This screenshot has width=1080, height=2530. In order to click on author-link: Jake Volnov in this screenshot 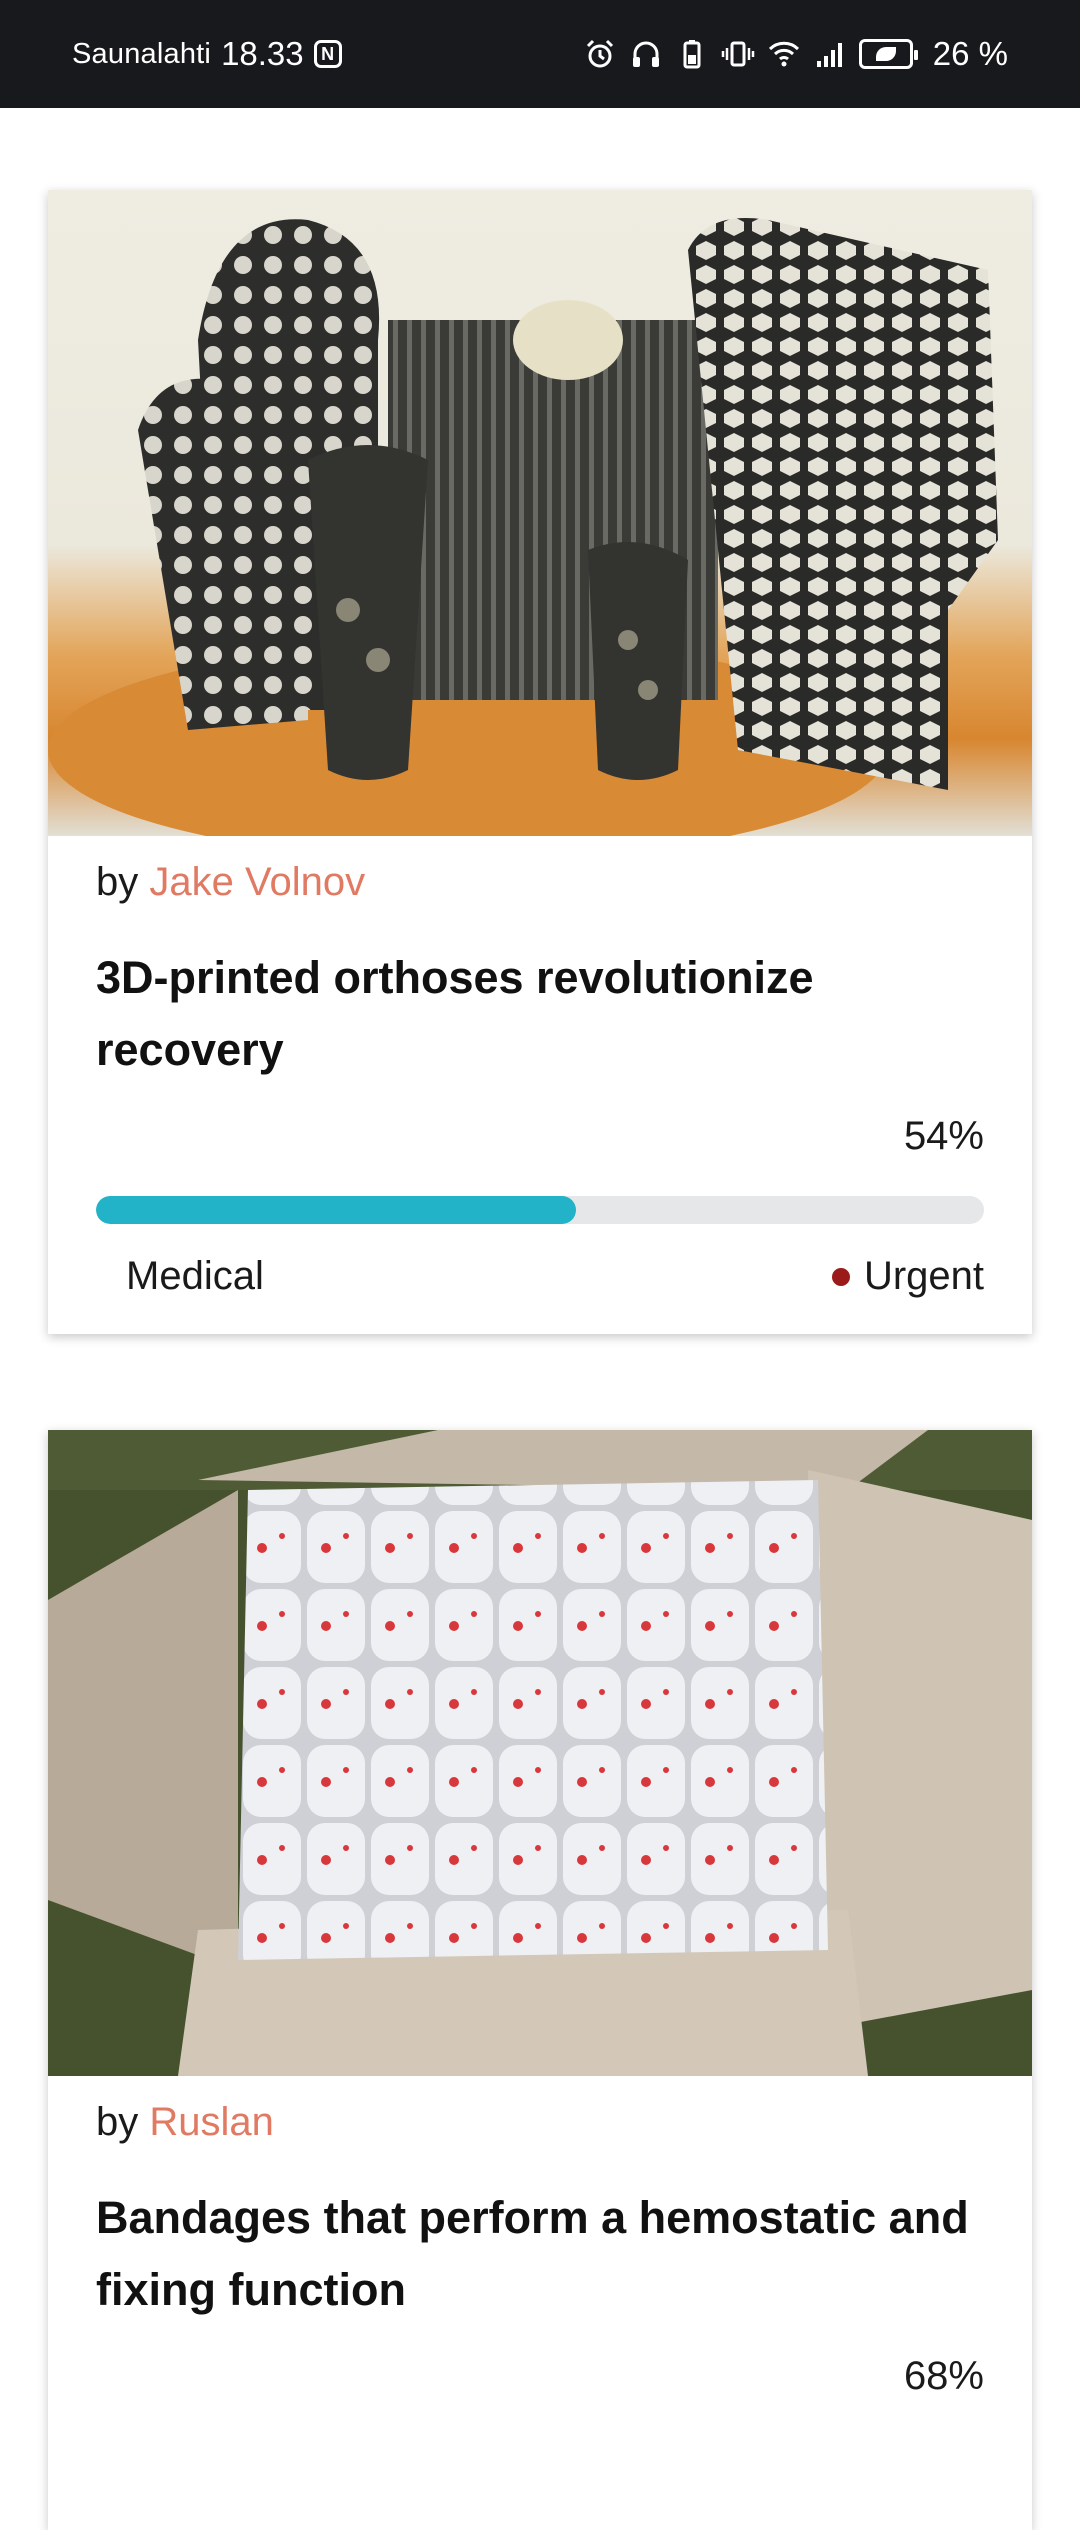, I will do `click(257, 882)`.